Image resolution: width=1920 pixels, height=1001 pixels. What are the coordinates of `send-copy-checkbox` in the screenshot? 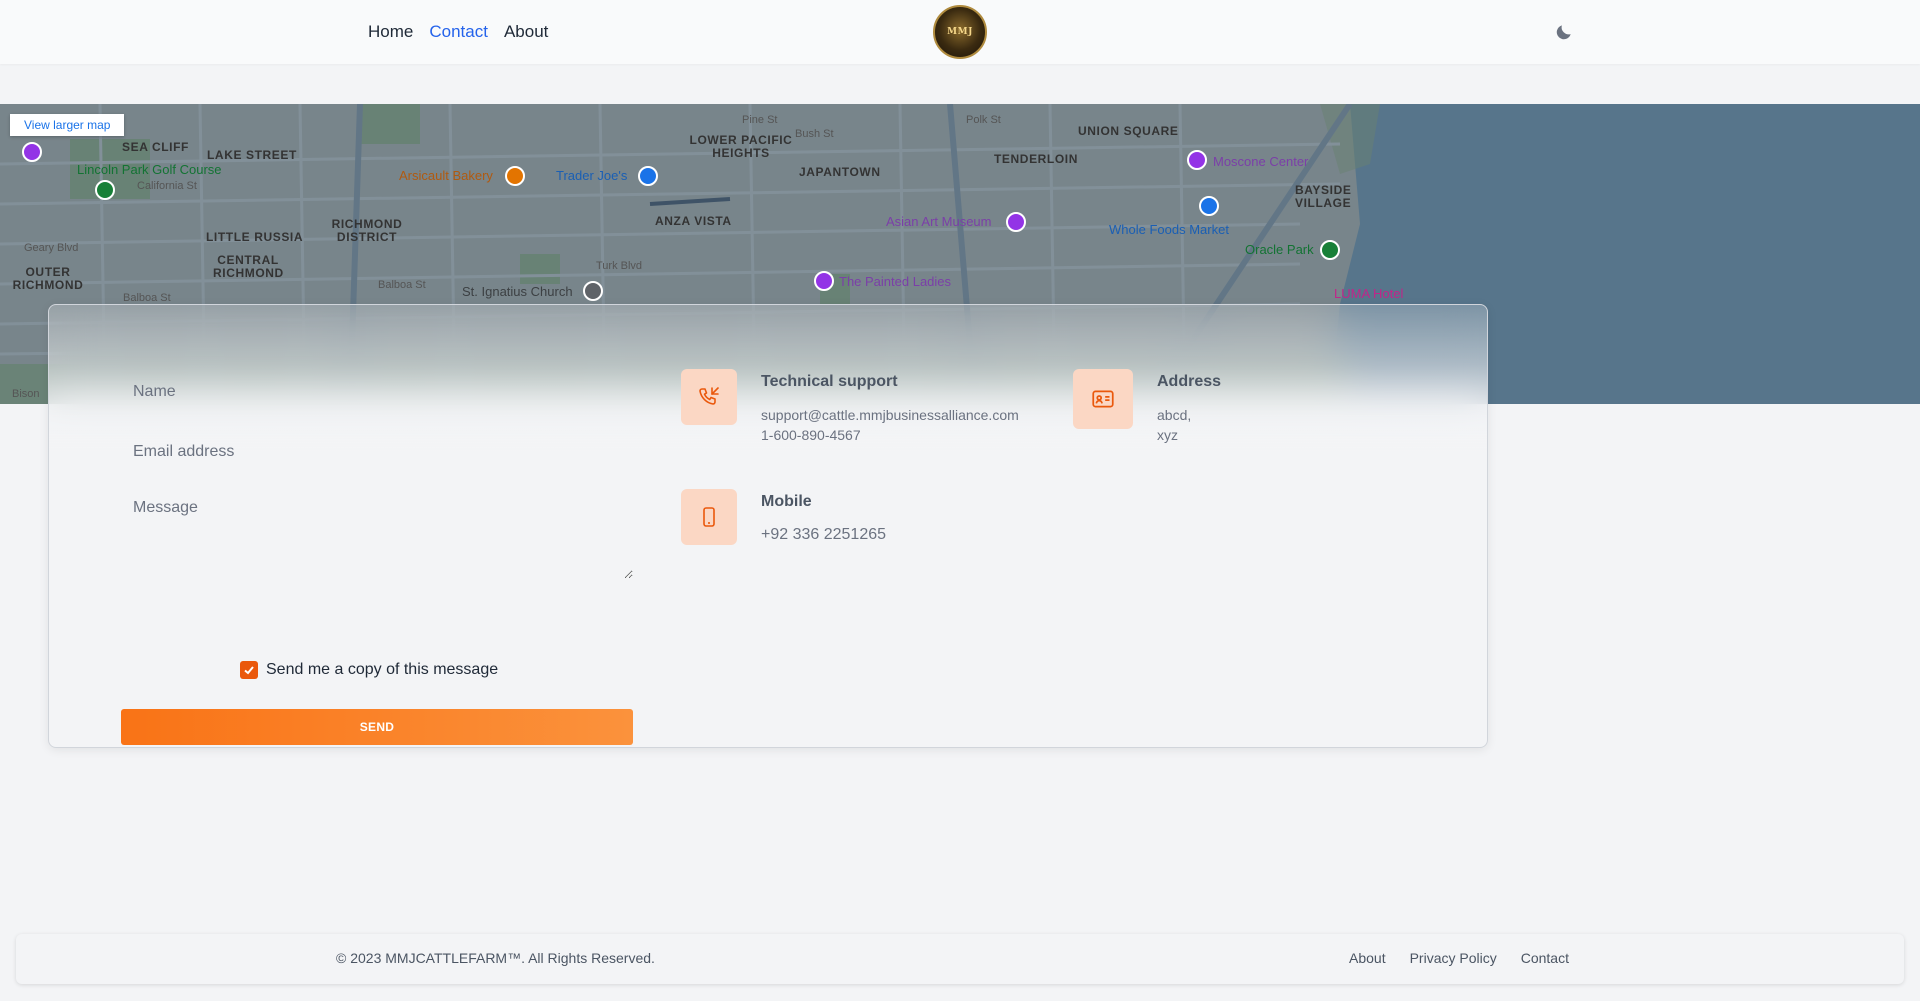 It's located at (249, 670).